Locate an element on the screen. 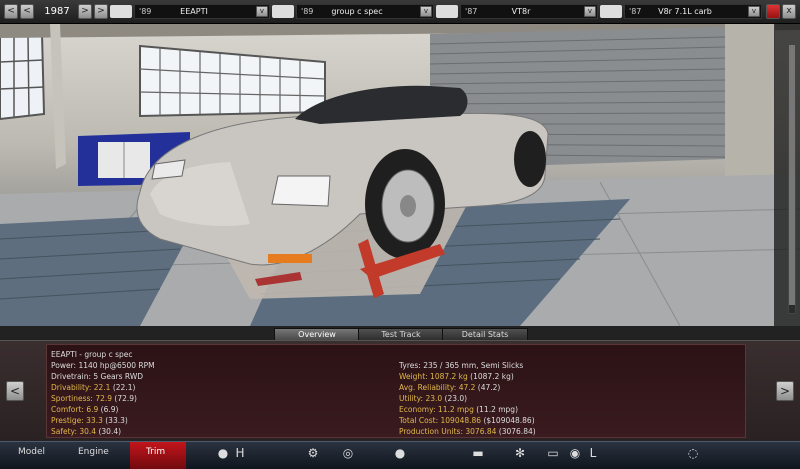  stat-comfort: Comfort: 6.9 (6.9) is located at coordinates (84, 410).